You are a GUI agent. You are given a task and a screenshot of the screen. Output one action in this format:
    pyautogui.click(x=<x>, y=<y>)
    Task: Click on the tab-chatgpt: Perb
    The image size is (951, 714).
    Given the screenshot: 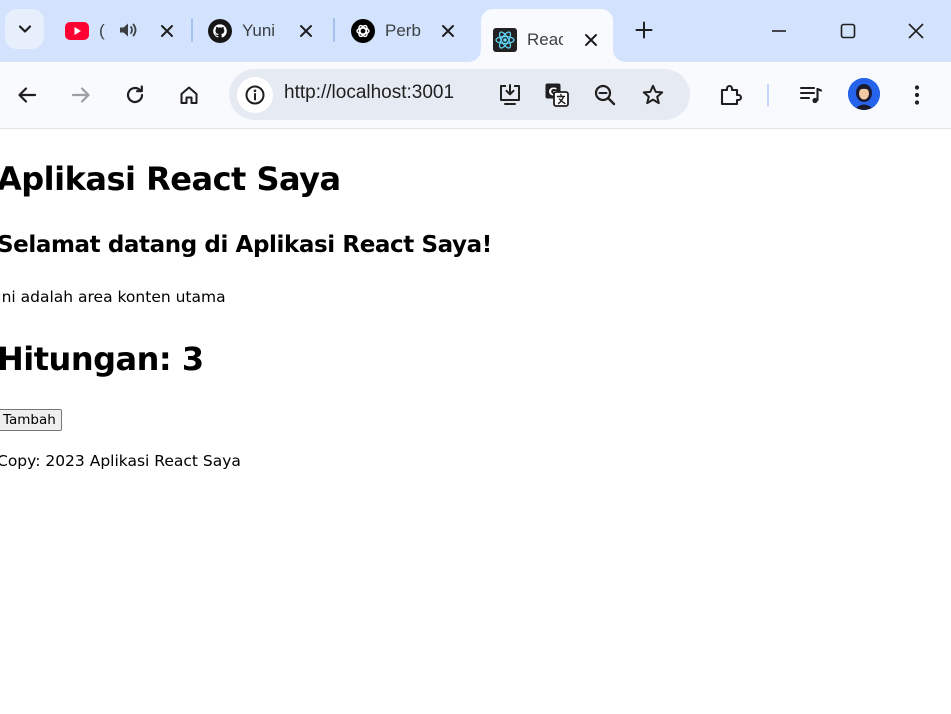 What is the action you would take?
    pyautogui.click(x=404, y=31)
    